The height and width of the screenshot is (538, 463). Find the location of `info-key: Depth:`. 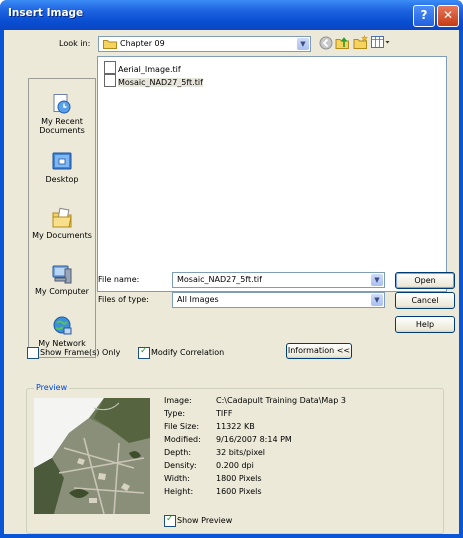

info-key: Depth: is located at coordinates (178, 452).